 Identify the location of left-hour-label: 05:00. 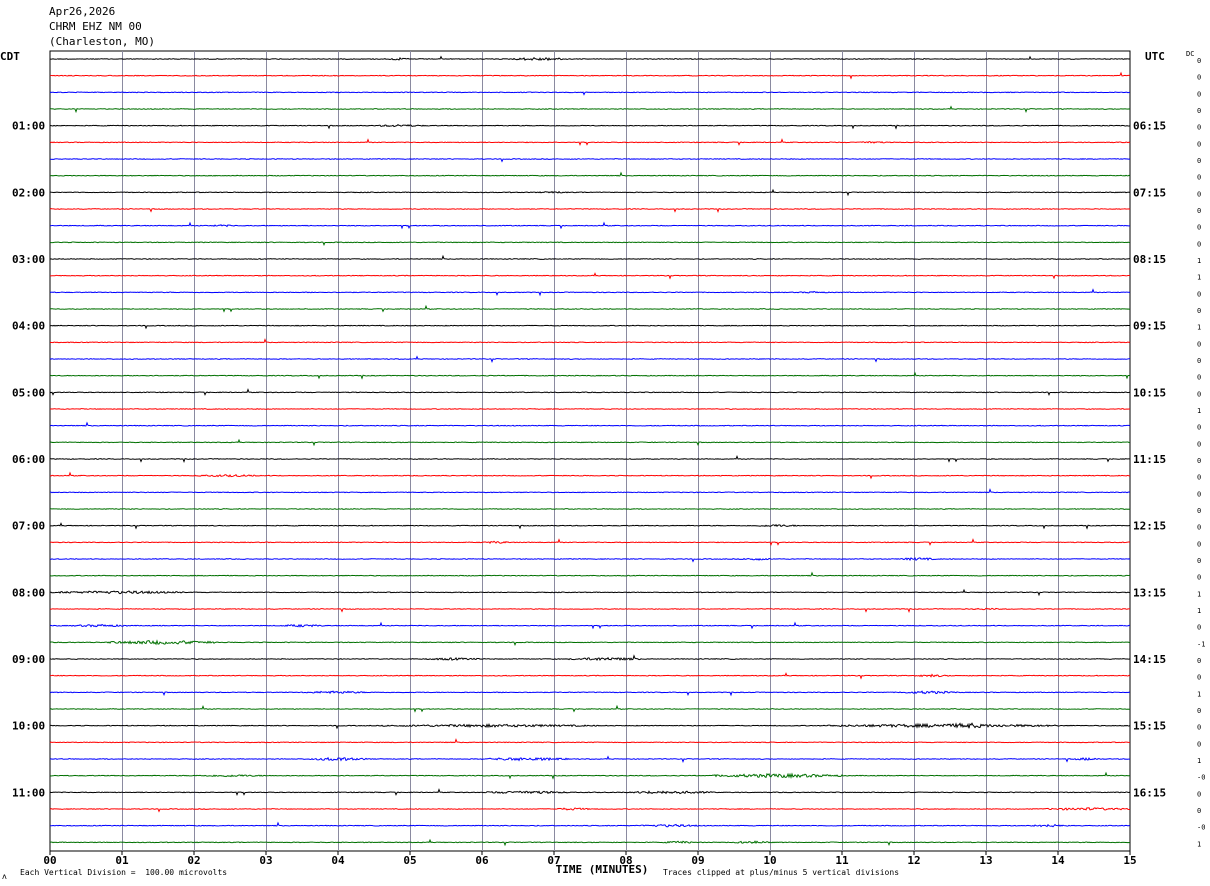
(28, 392).